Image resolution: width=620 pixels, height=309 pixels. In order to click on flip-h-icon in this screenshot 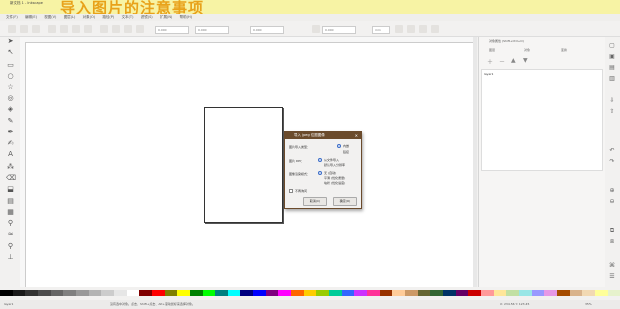, I will do `click(76, 29)`.